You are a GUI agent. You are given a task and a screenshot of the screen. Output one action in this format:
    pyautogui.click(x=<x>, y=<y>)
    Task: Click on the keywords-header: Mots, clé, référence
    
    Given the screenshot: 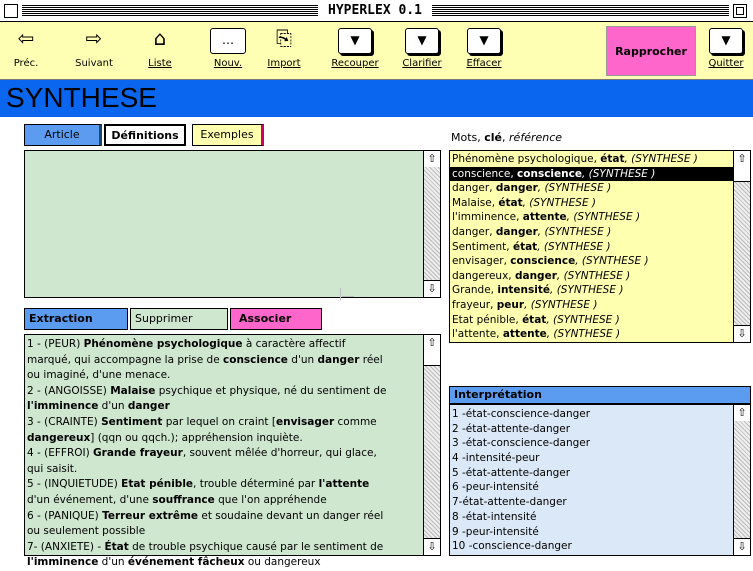 What is the action you would take?
    pyautogui.click(x=507, y=137)
    